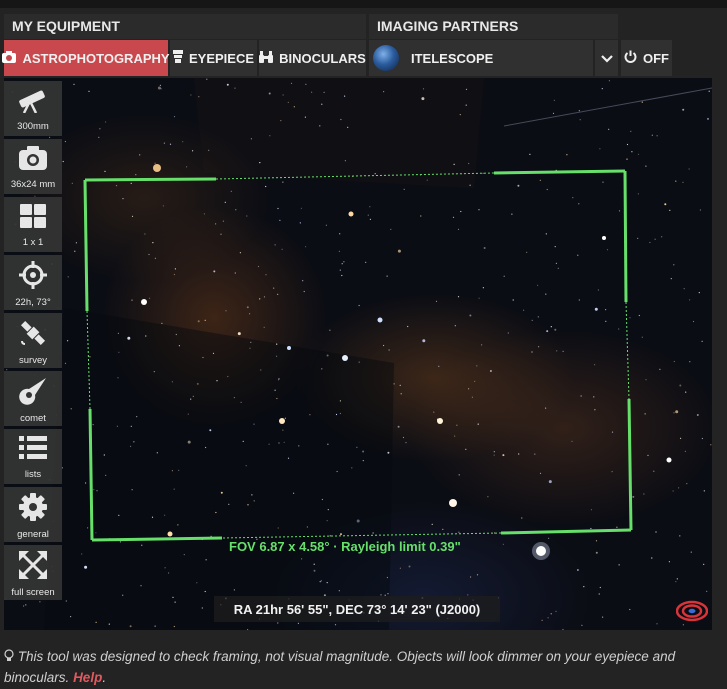 Image resolution: width=727 pixels, height=689 pixels. I want to click on comet-icon, so click(33, 393).